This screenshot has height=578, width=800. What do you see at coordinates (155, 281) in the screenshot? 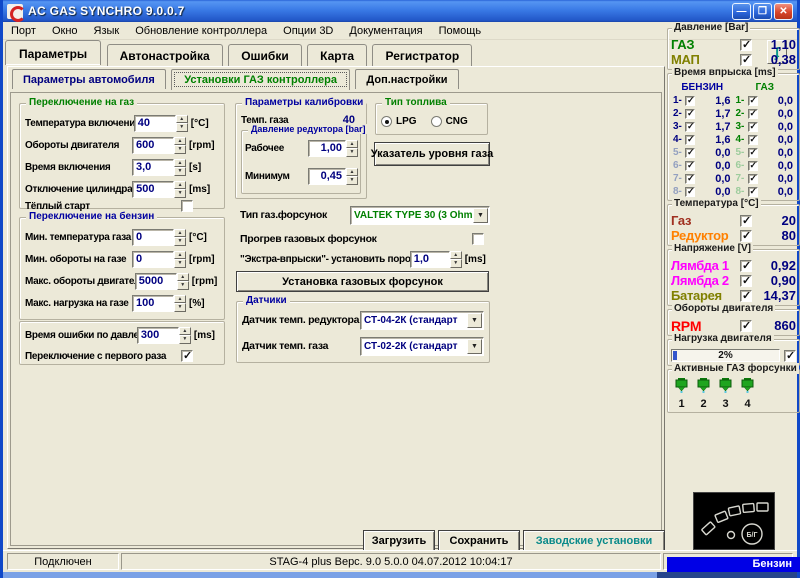
I see `max-engine-rpm-input: 5000` at bounding box center [155, 281].